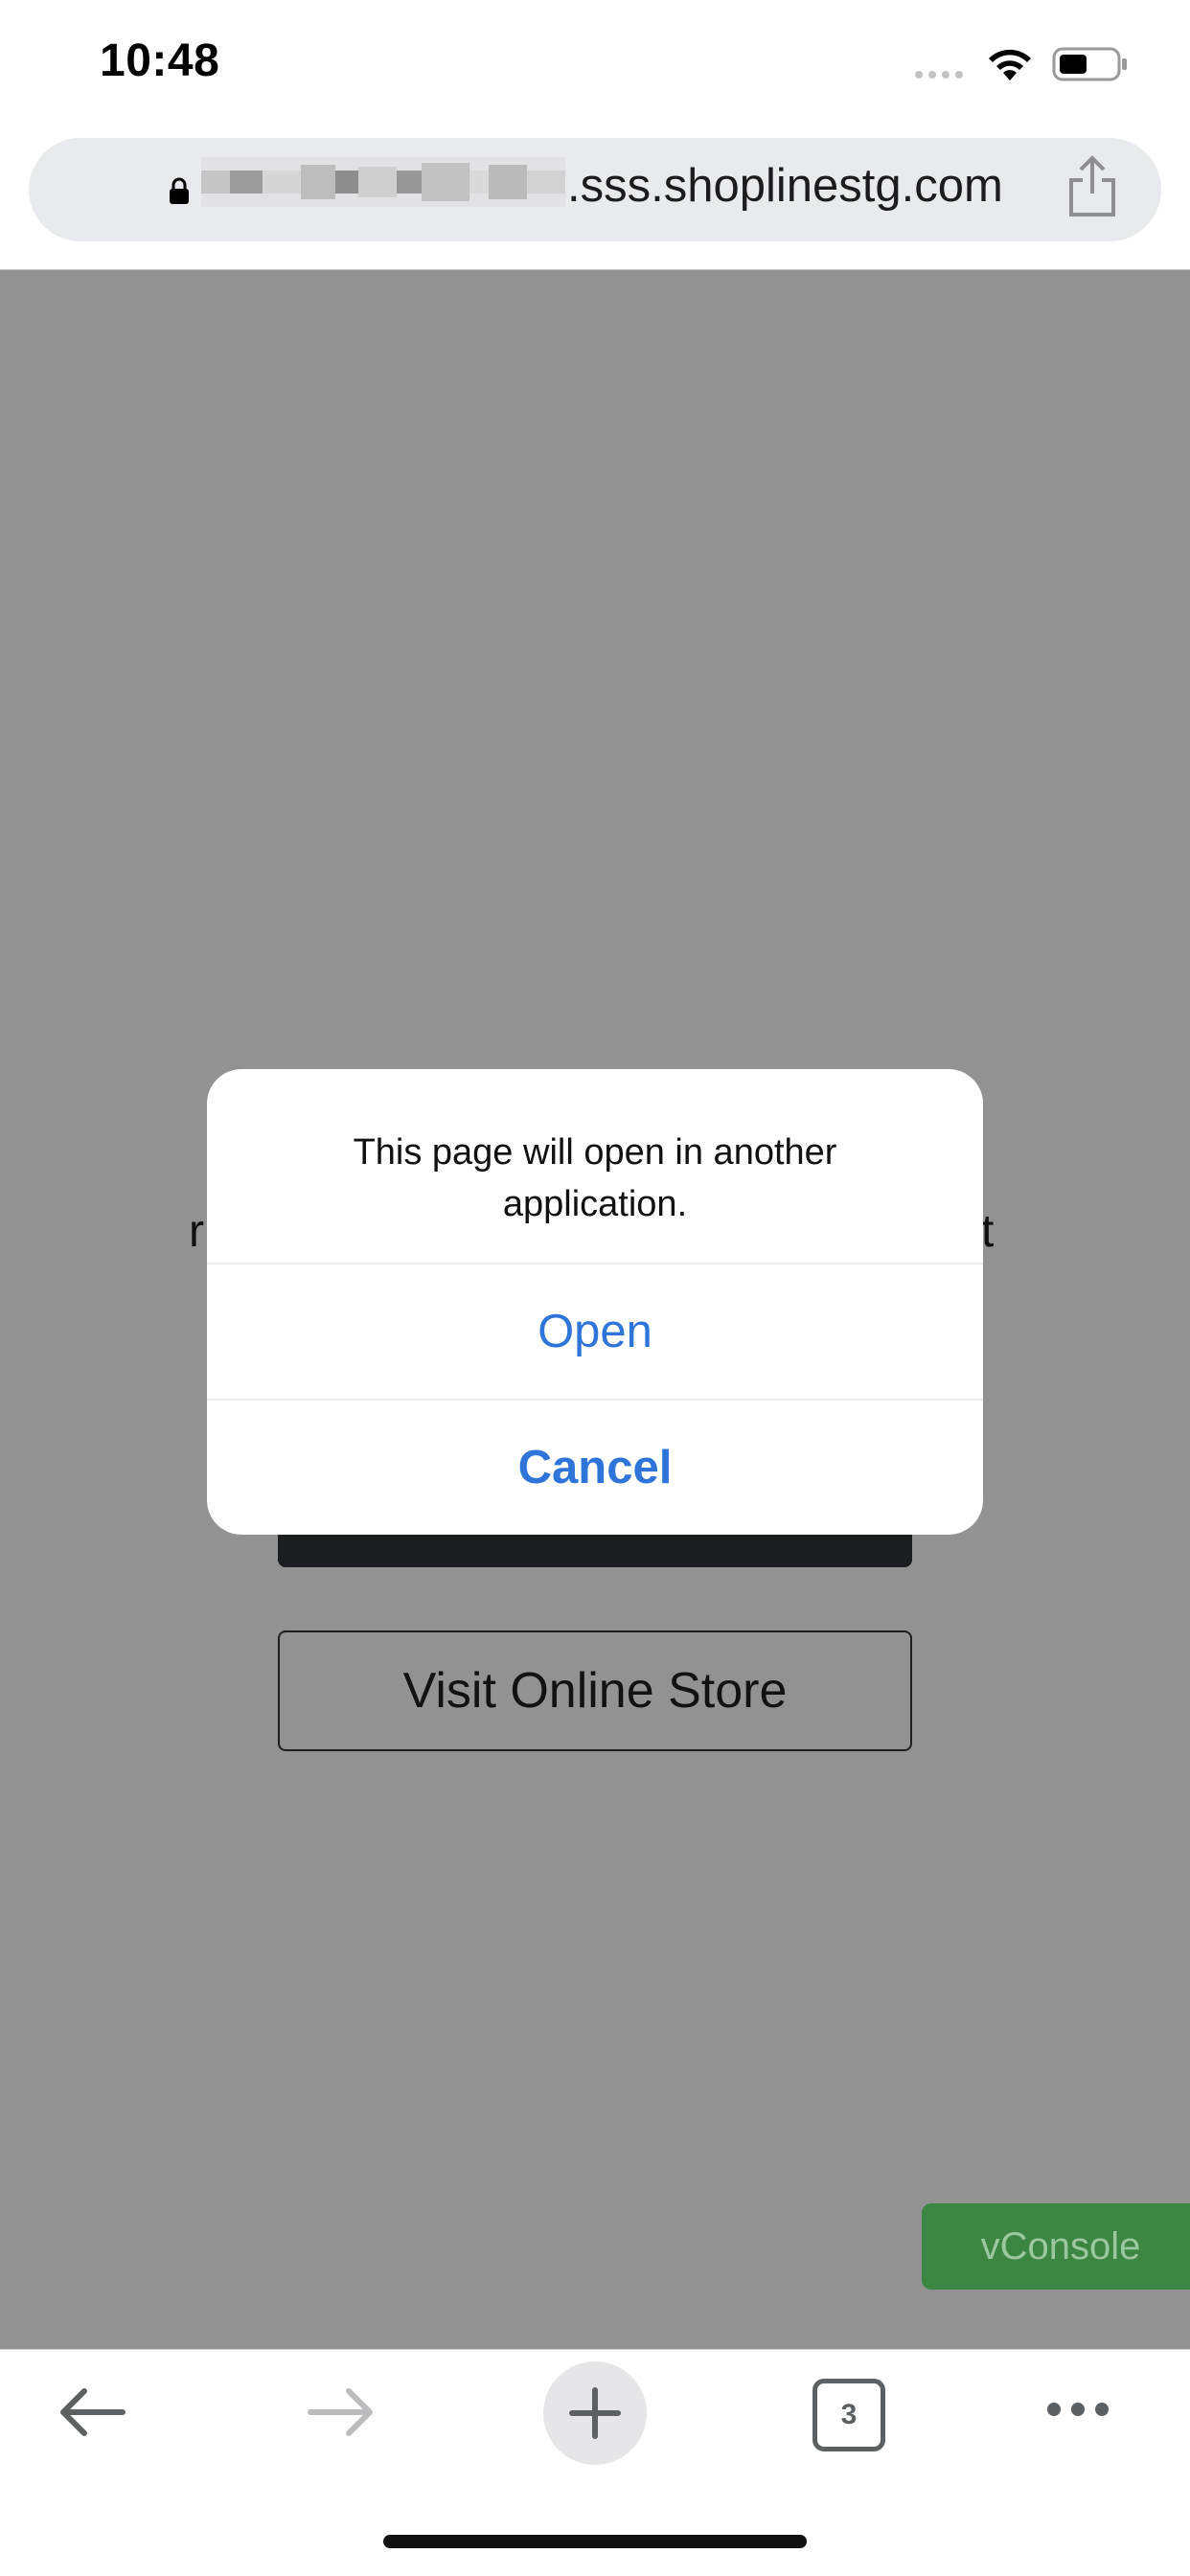  Describe the element at coordinates (988, 1231) in the screenshot. I see `background-text-fragment: t` at that location.